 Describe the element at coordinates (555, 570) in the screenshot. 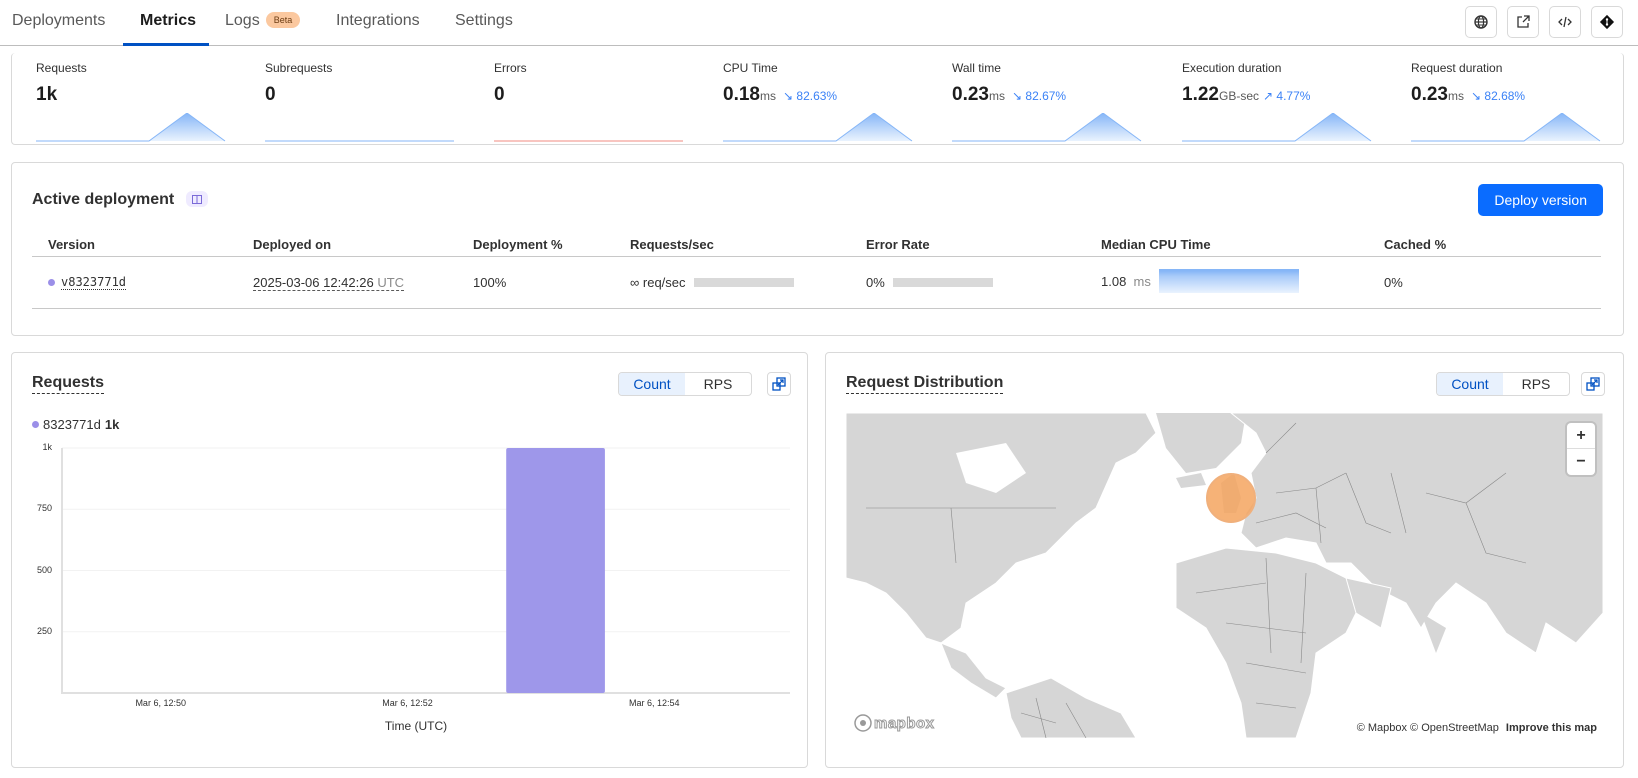

I see `bar-8323771d` at that location.